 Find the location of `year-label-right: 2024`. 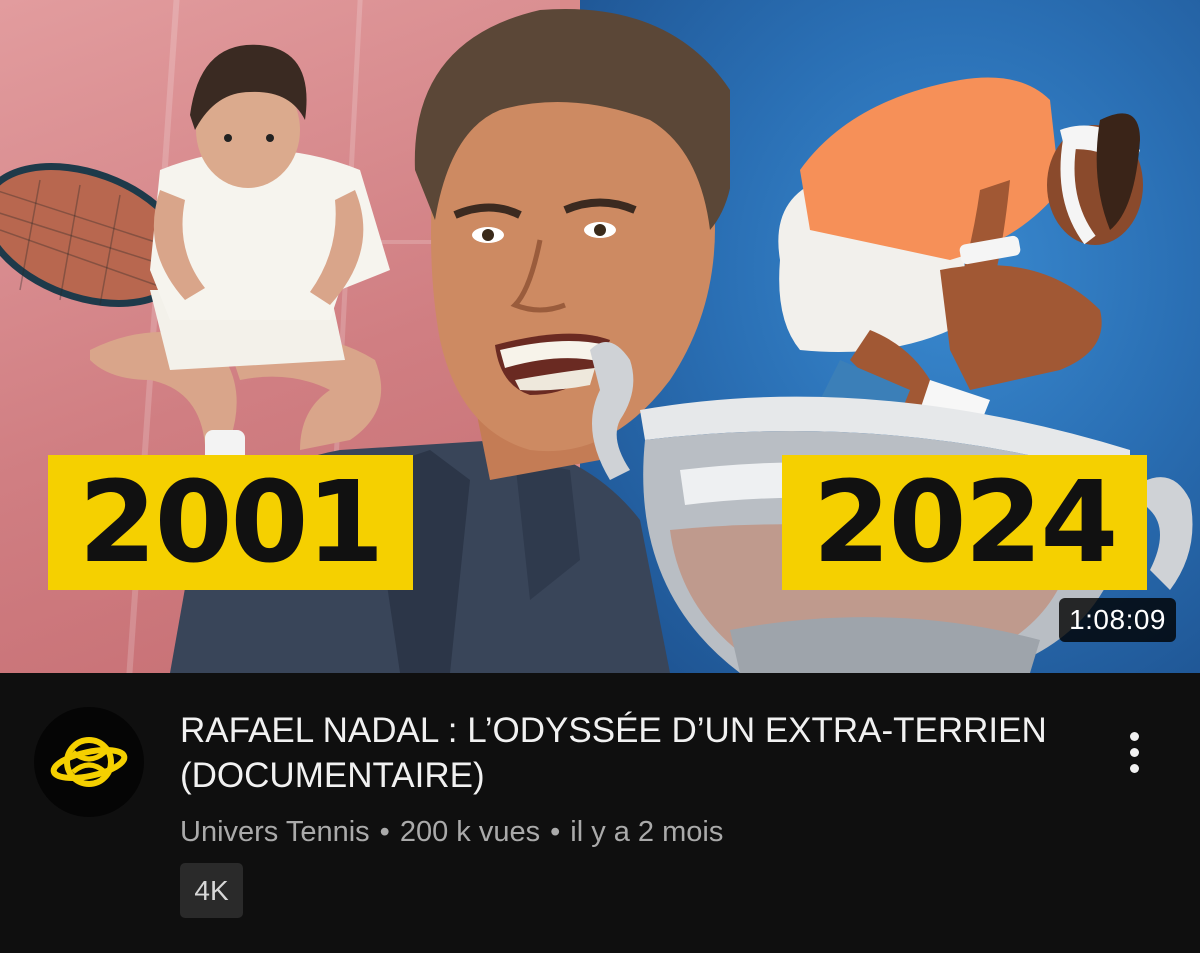

year-label-right: 2024 is located at coordinates (964, 522).